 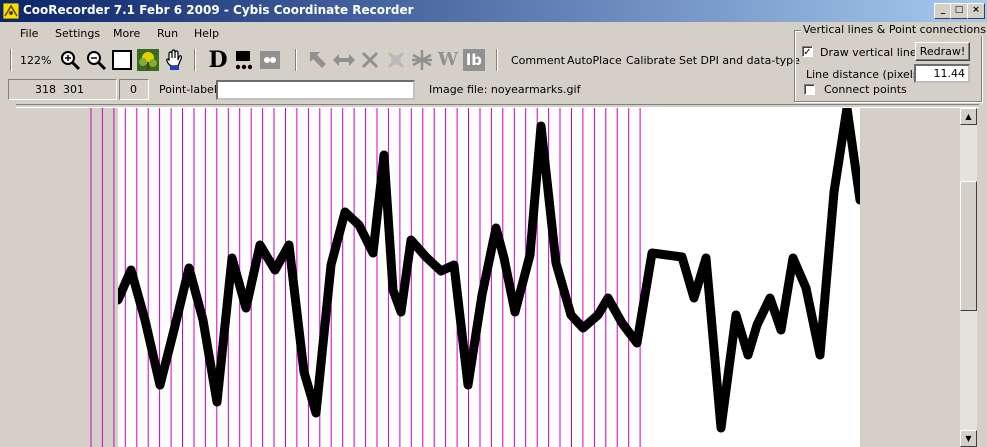 I want to click on hand-icon, so click(x=174, y=59).